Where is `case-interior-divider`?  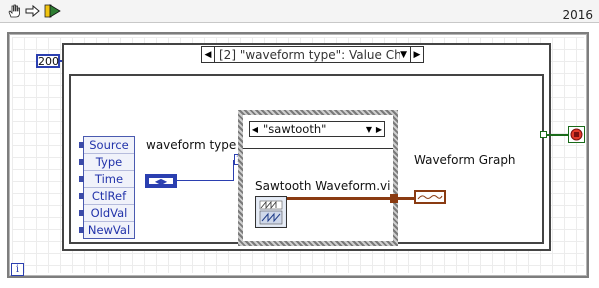 case-interior-divider is located at coordinates (318, 148).